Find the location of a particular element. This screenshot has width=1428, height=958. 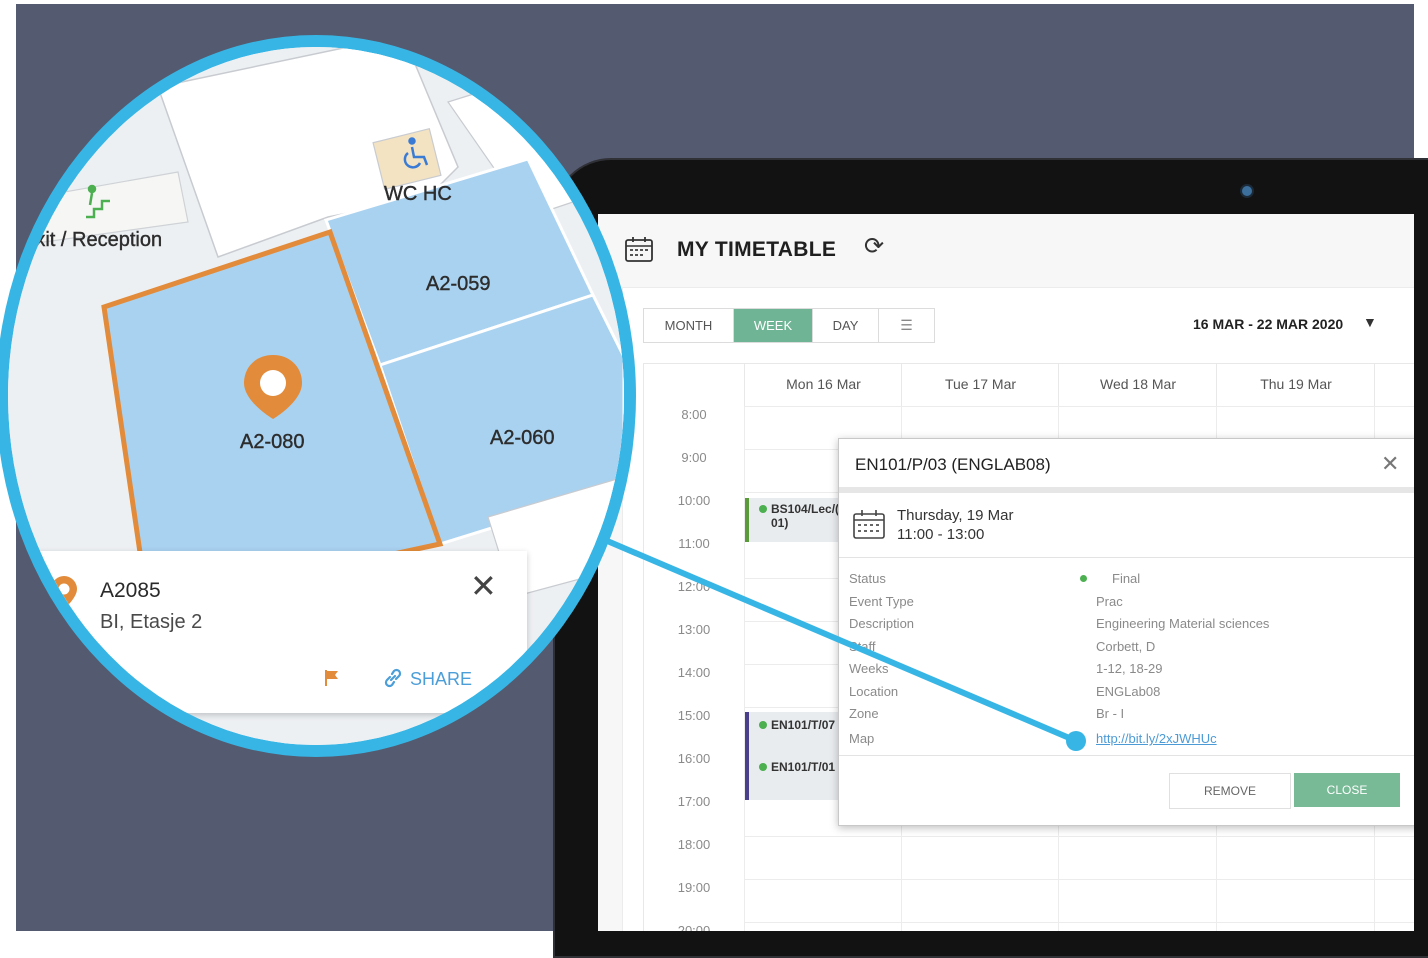

detail-label: Location is located at coordinates (874, 691).